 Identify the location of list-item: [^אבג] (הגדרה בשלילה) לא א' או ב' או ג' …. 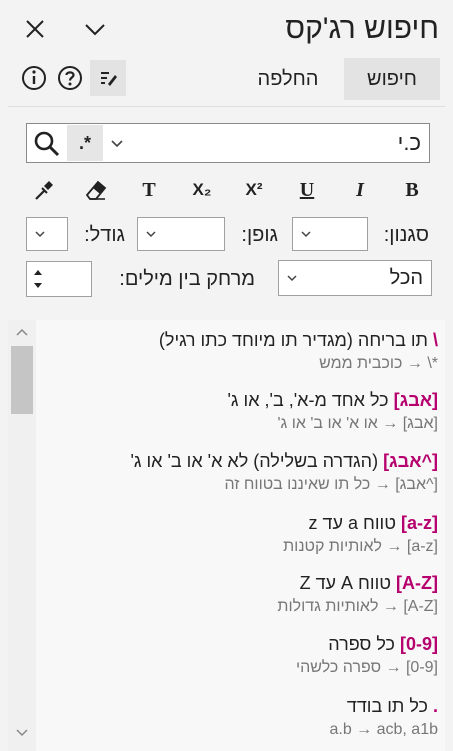
(238, 474).